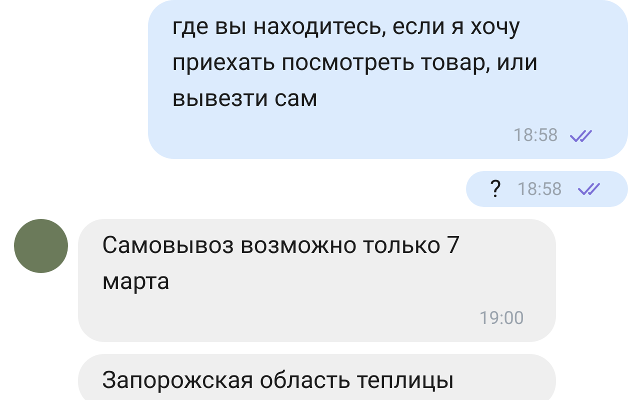 This screenshot has width=640, height=400. Describe the element at coordinates (355, 62) in the screenshot. I see `message-text: где вы находитесь, если я хочу приехать посмотреть товар, или вывезти сам` at that location.